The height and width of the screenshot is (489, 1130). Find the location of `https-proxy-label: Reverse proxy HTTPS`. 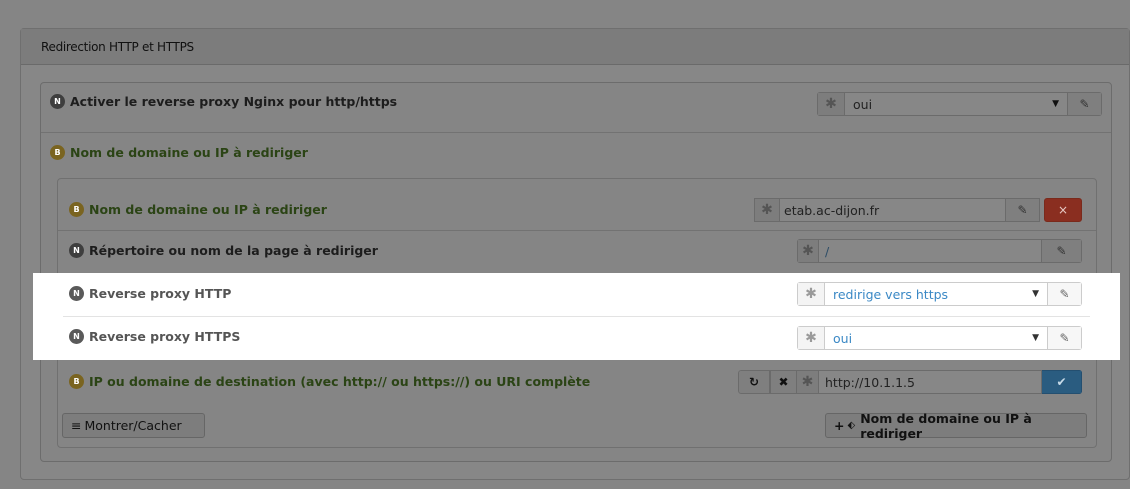

https-proxy-label: Reverse proxy HTTPS is located at coordinates (165, 336).